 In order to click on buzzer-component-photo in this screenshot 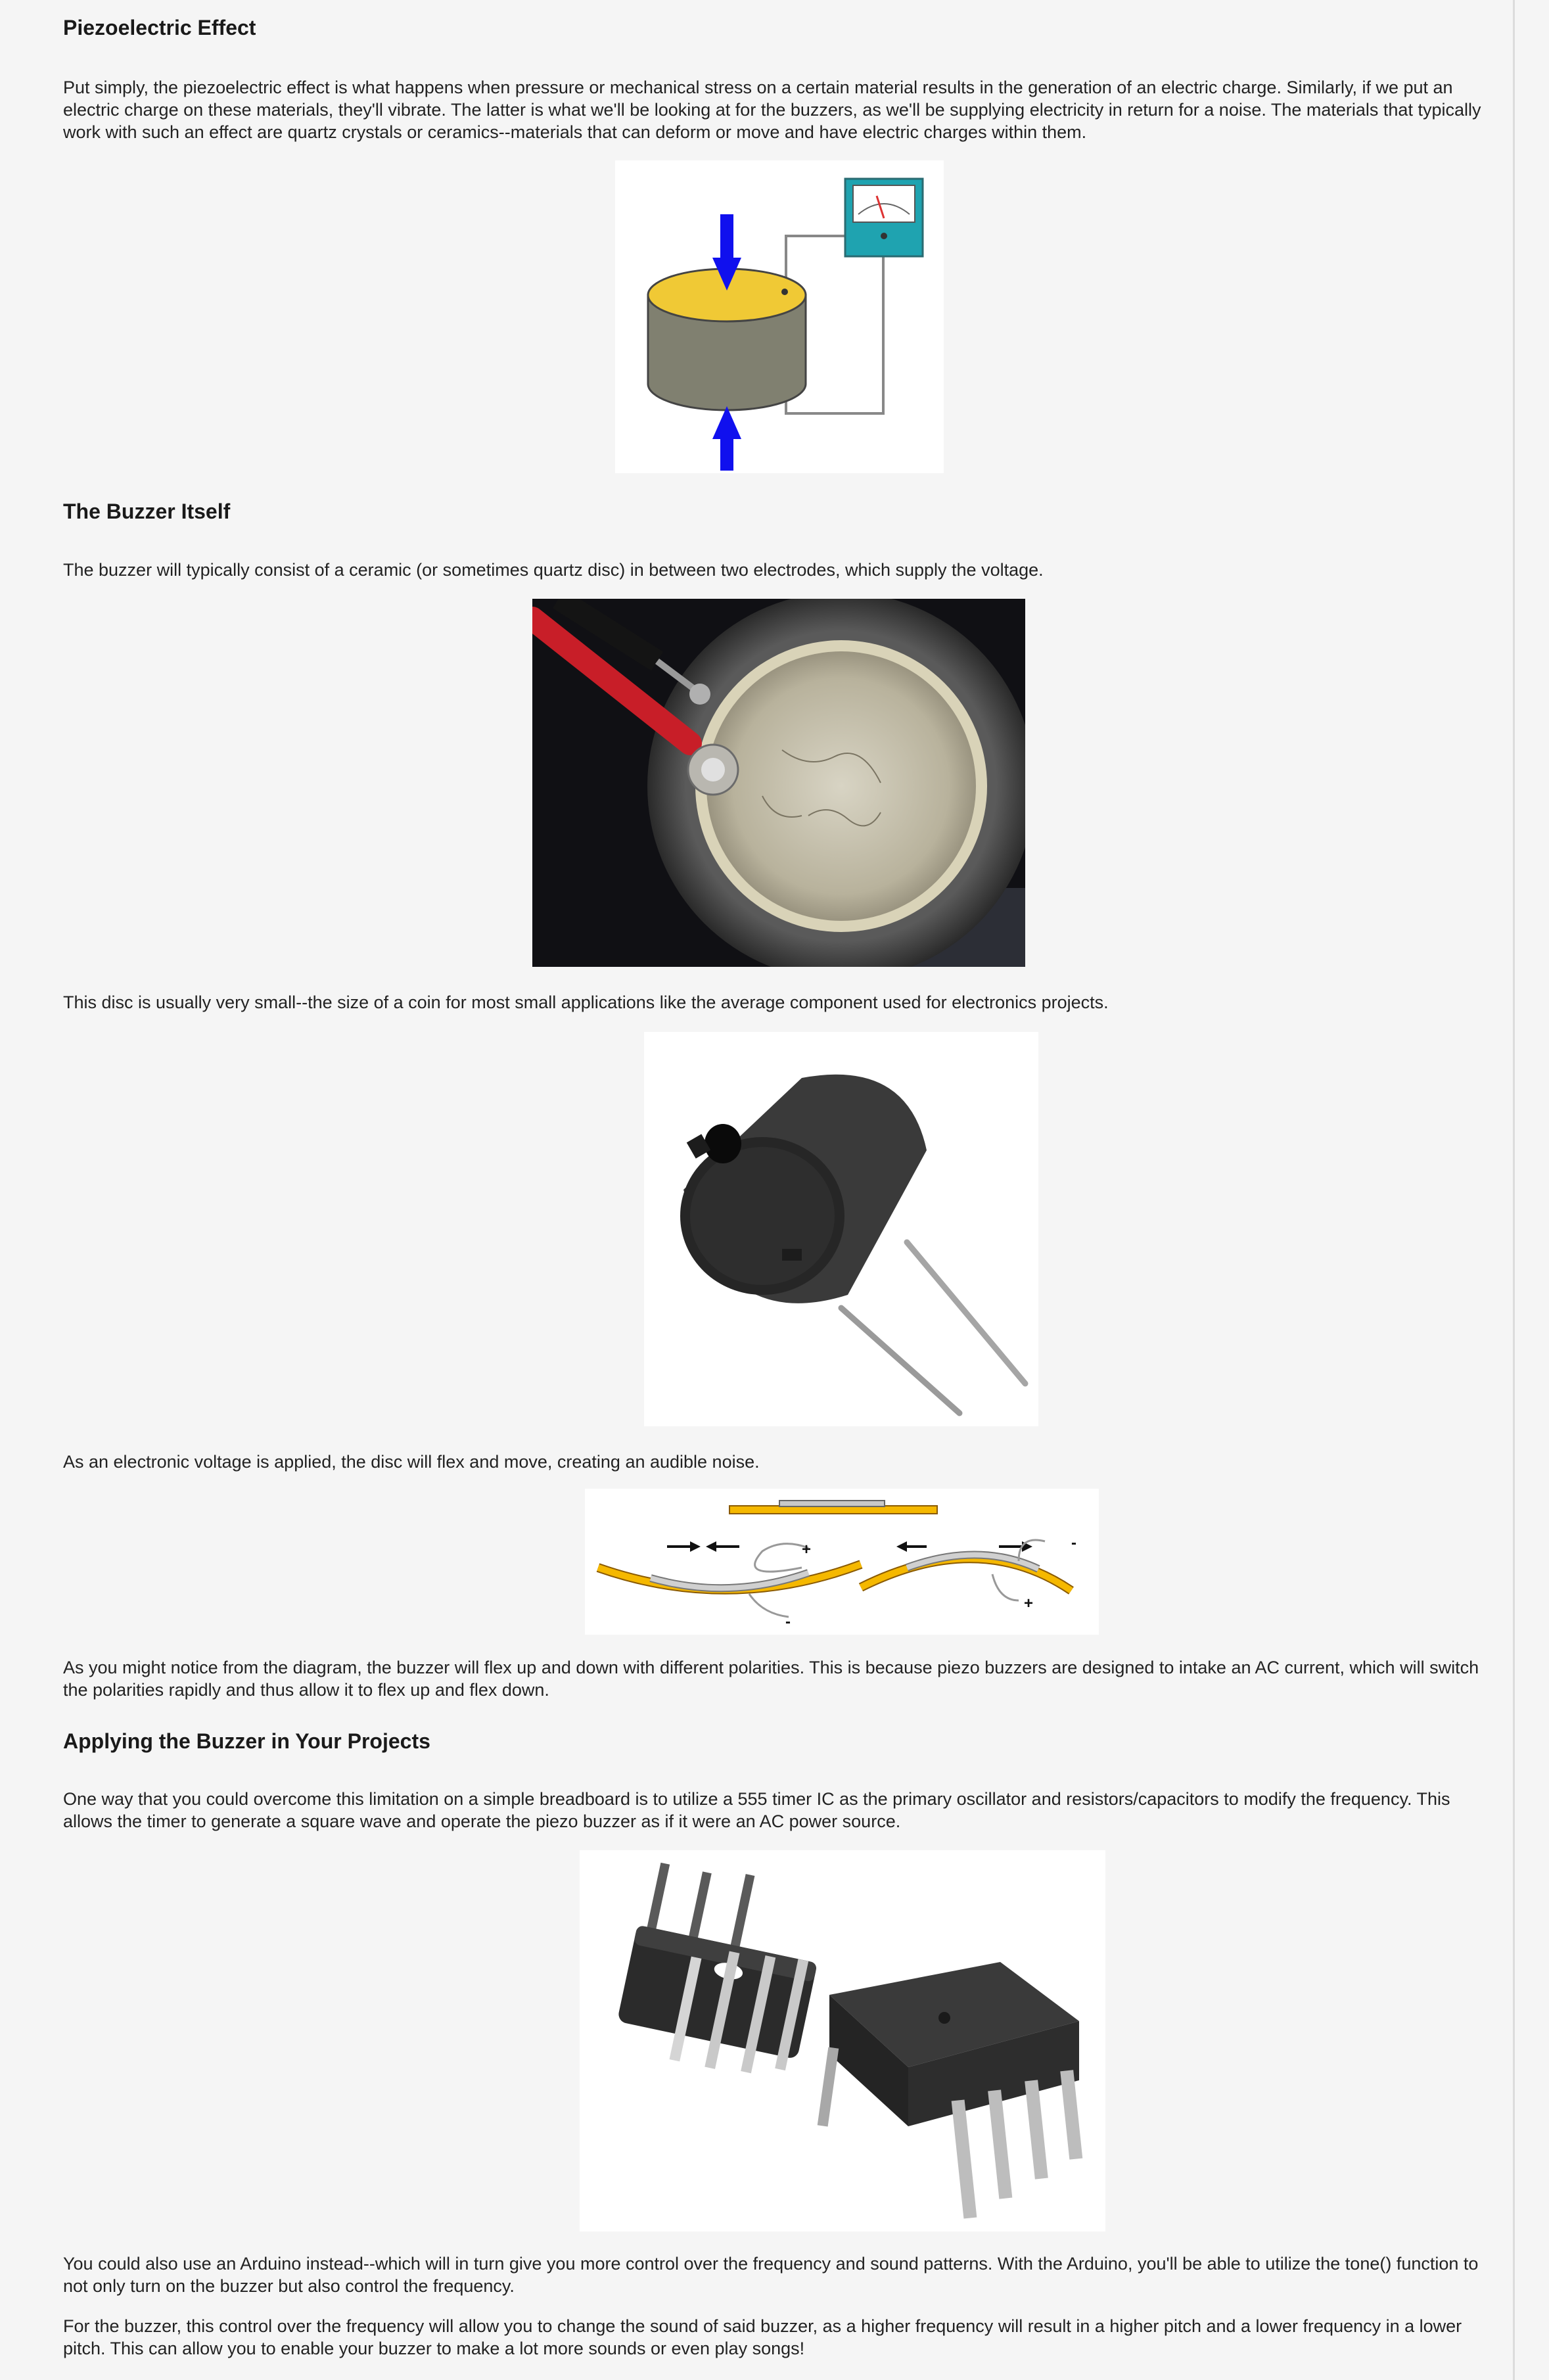, I will do `click(841, 1229)`.